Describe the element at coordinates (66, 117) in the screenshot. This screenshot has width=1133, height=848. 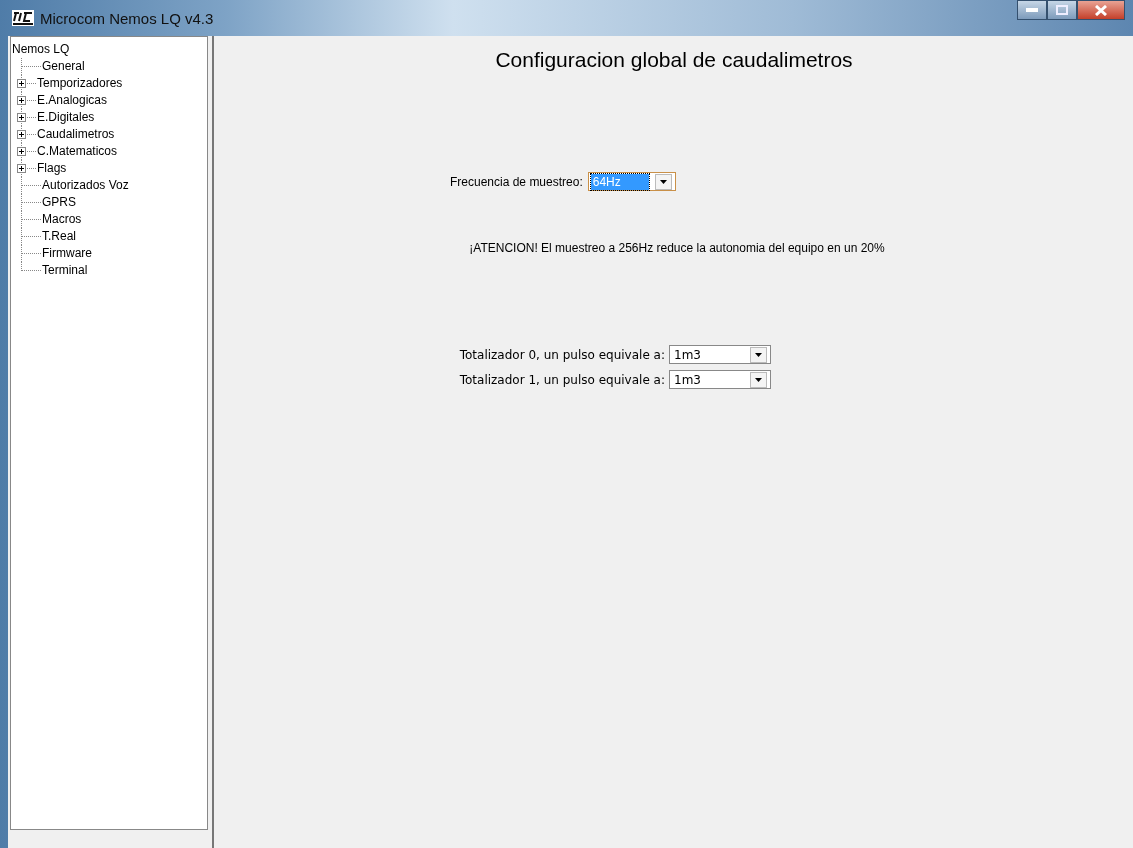
I see `tree-item: E.Digitales` at that location.